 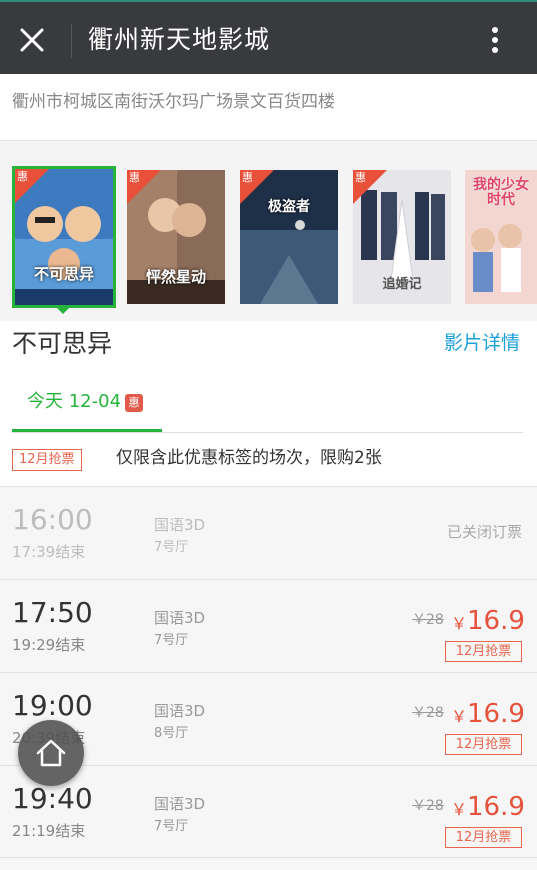 What do you see at coordinates (289, 207) in the screenshot?
I see `poster-title: 极盗者` at bounding box center [289, 207].